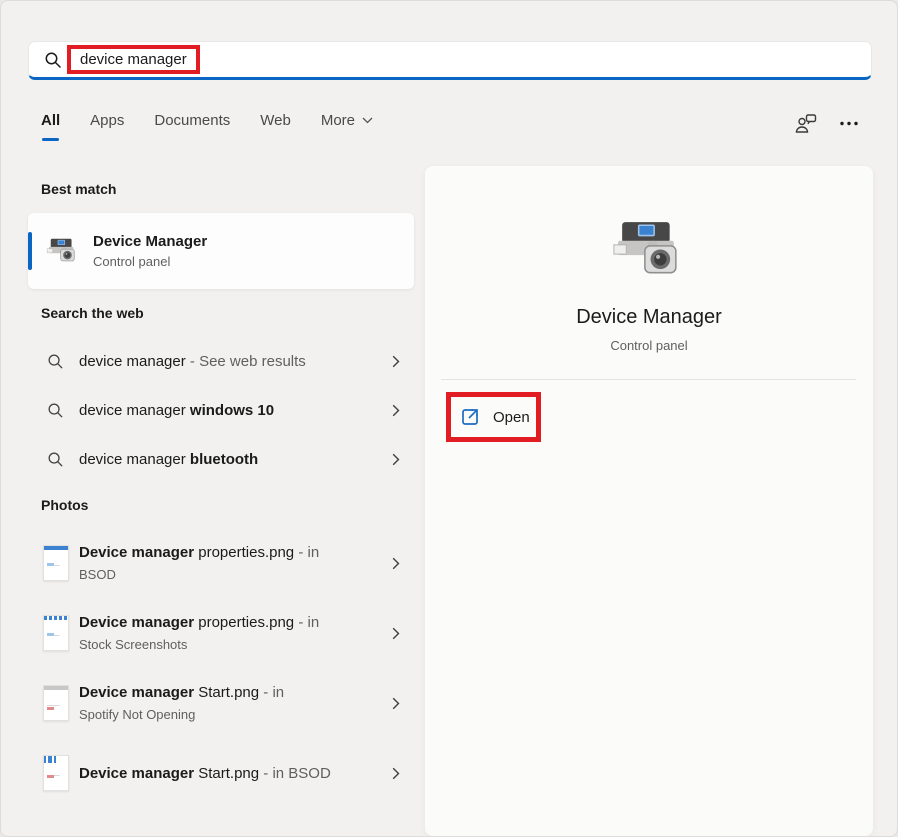 The height and width of the screenshot is (837, 898). I want to click on tab-all: All, so click(50, 126).